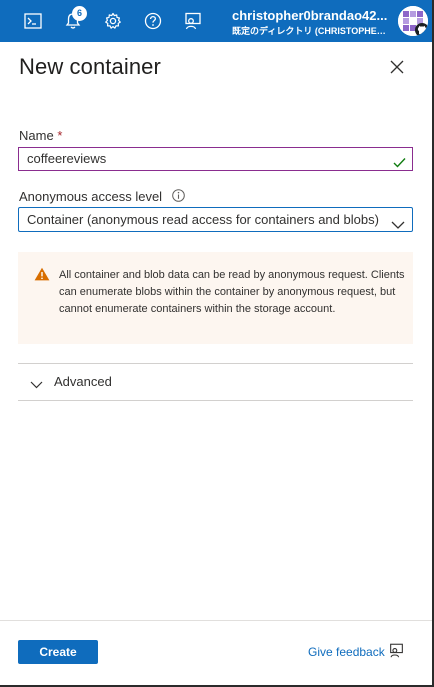 The width and height of the screenshot is (434, 687). Describe the element at coordinates (113, 21) in the screenshot. I see `gear-icon` at that location.